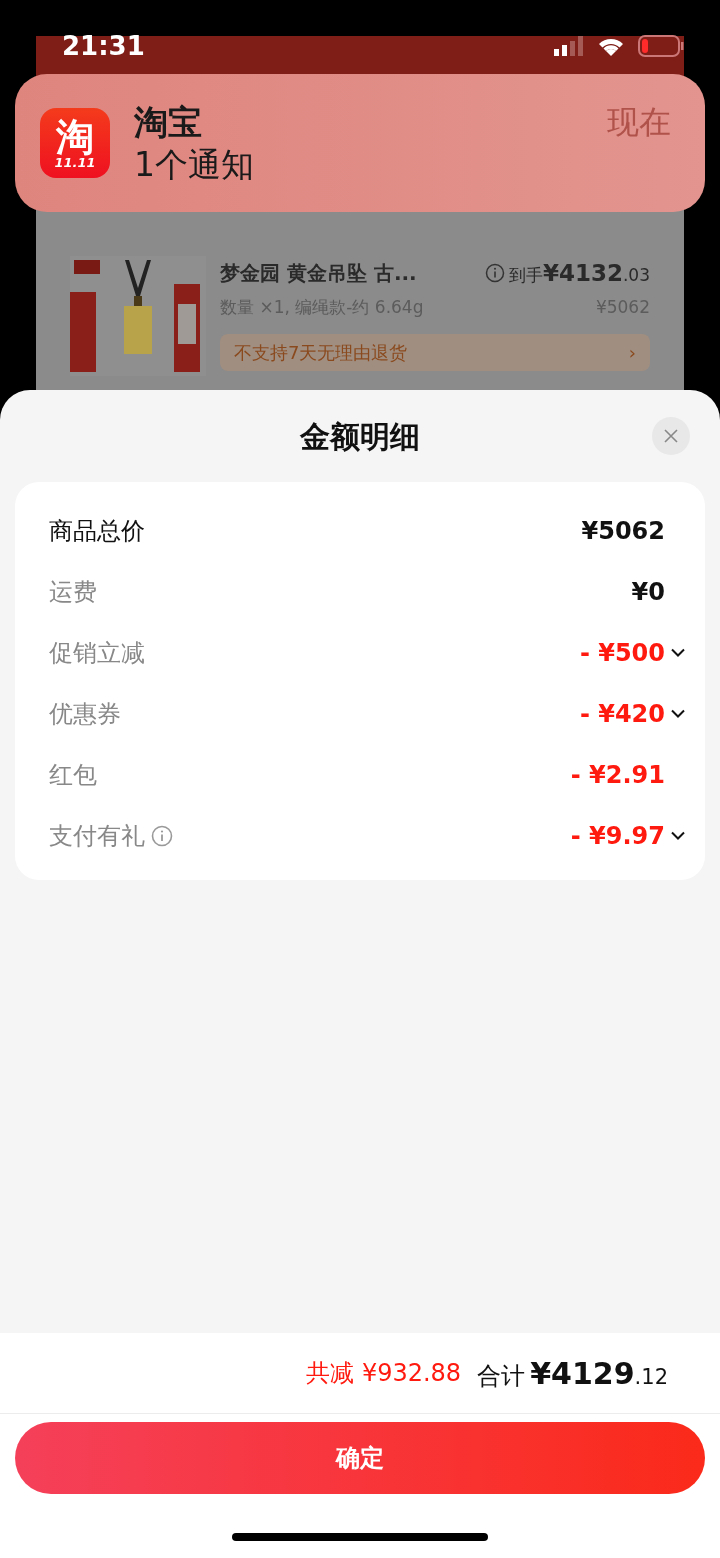 The image size is (720, 1558). What do you see at coordinates (572, 1373) in the screenshot?
I see `total-amount: 合计 ¥4129.12` at bounding box center [572, 1373].